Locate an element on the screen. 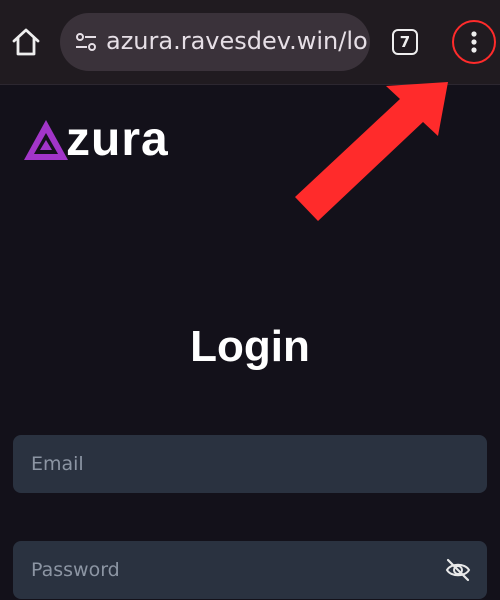 The image size is (500, 600). home-icon is located at coordinates (26, 42).